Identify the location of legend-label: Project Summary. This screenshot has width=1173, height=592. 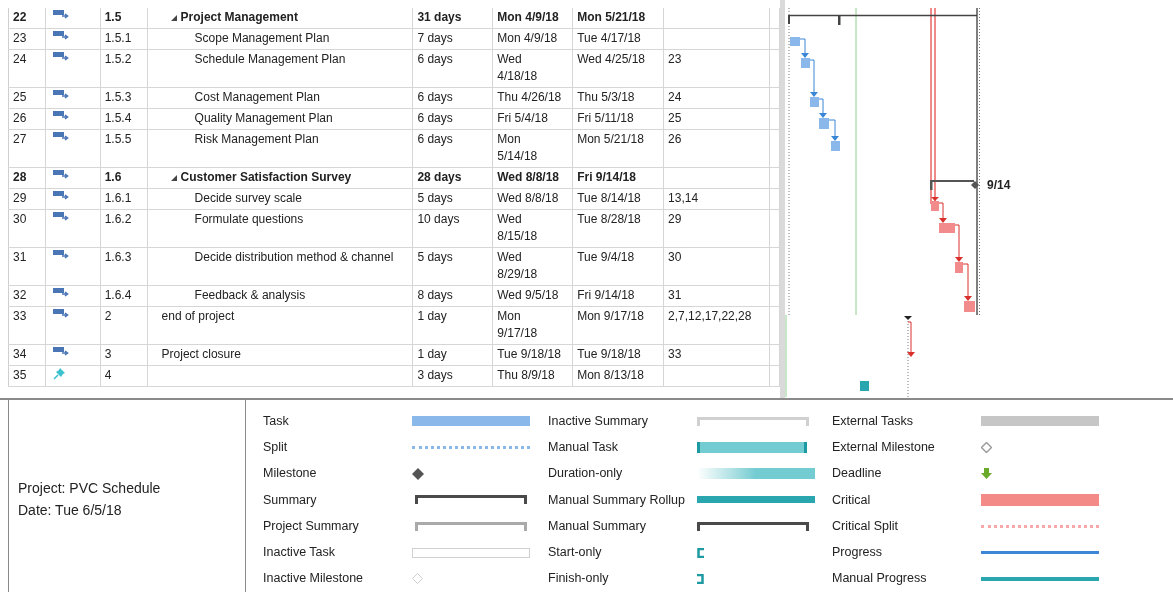
(311, 526).